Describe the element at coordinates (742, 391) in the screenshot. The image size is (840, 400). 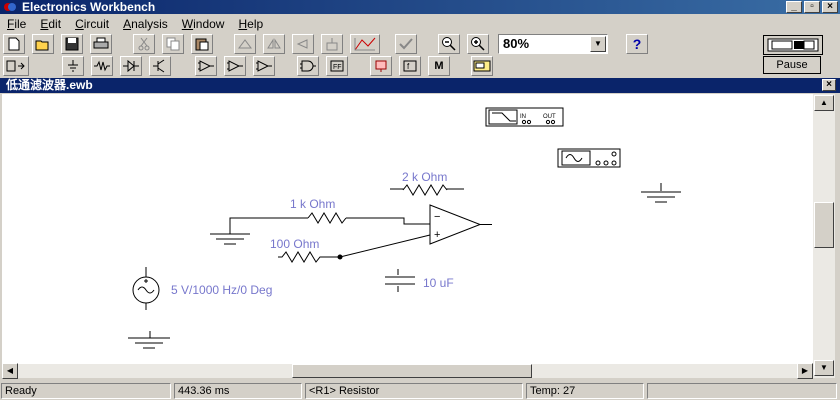
I see `status-extra` at that location.